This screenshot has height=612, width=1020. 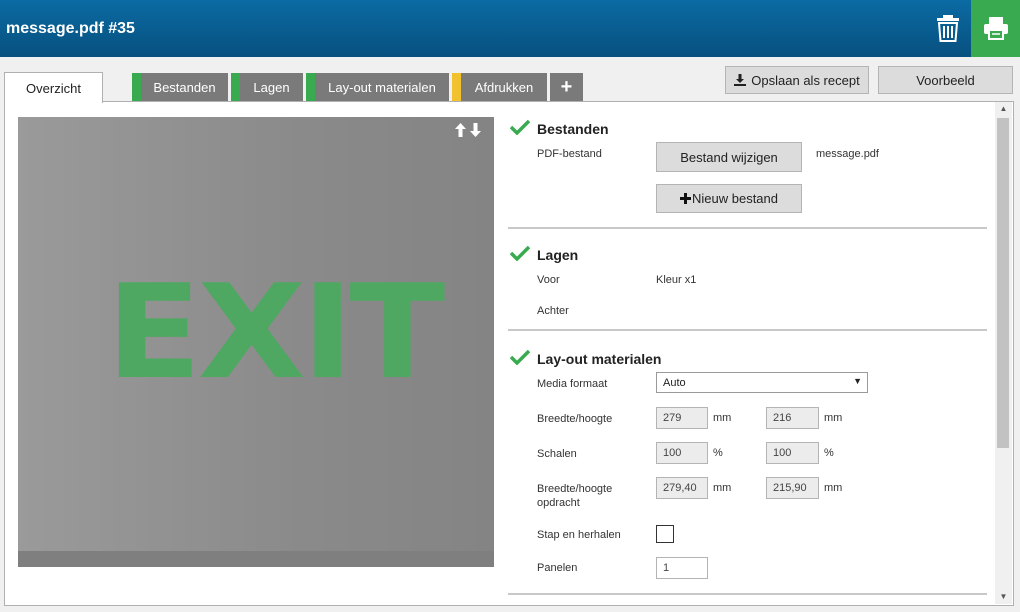 What do you see at coordinates (682, 568) in the screenshot?
I see `panels-input: 1` at bounding box center [682, 568].